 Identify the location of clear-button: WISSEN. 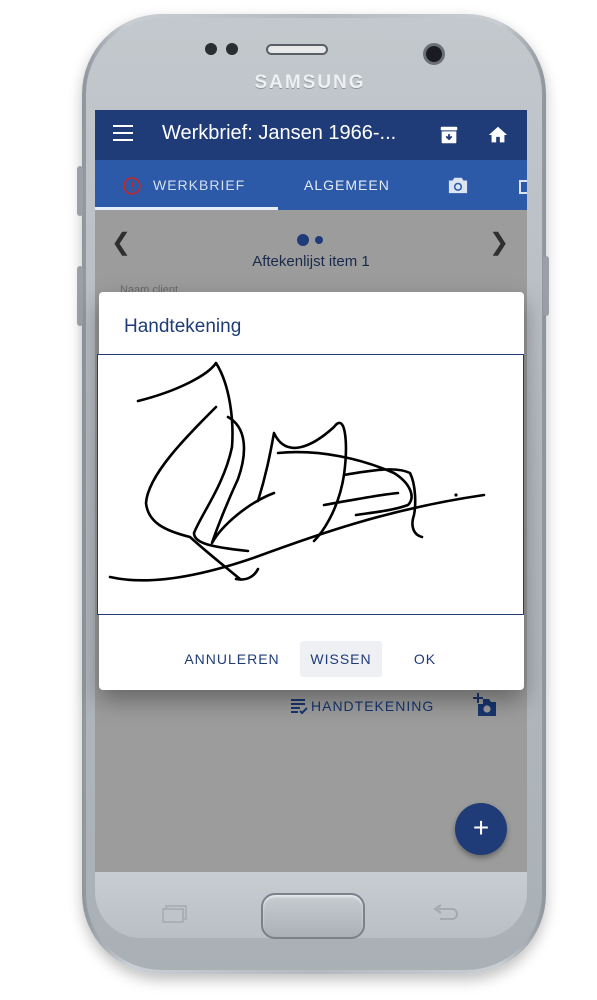
(341, 659).